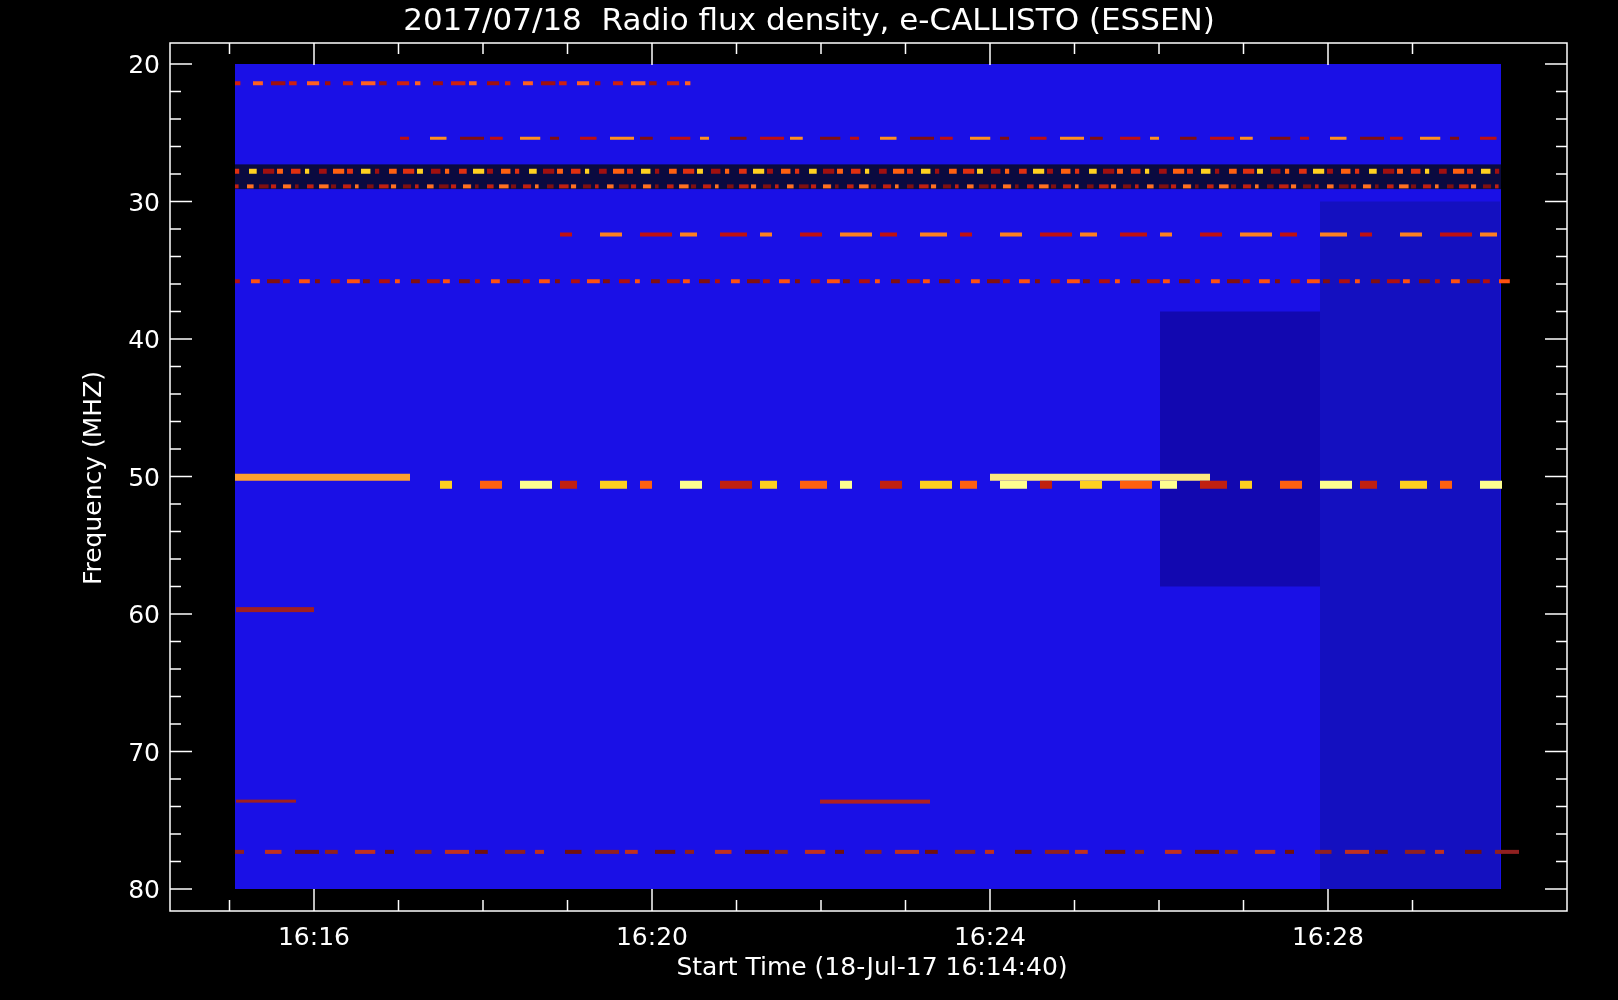 The width and height of the screenshot is (1618, 1000). I want to click on x-tick-label: 16:28, so click(1328, 936).